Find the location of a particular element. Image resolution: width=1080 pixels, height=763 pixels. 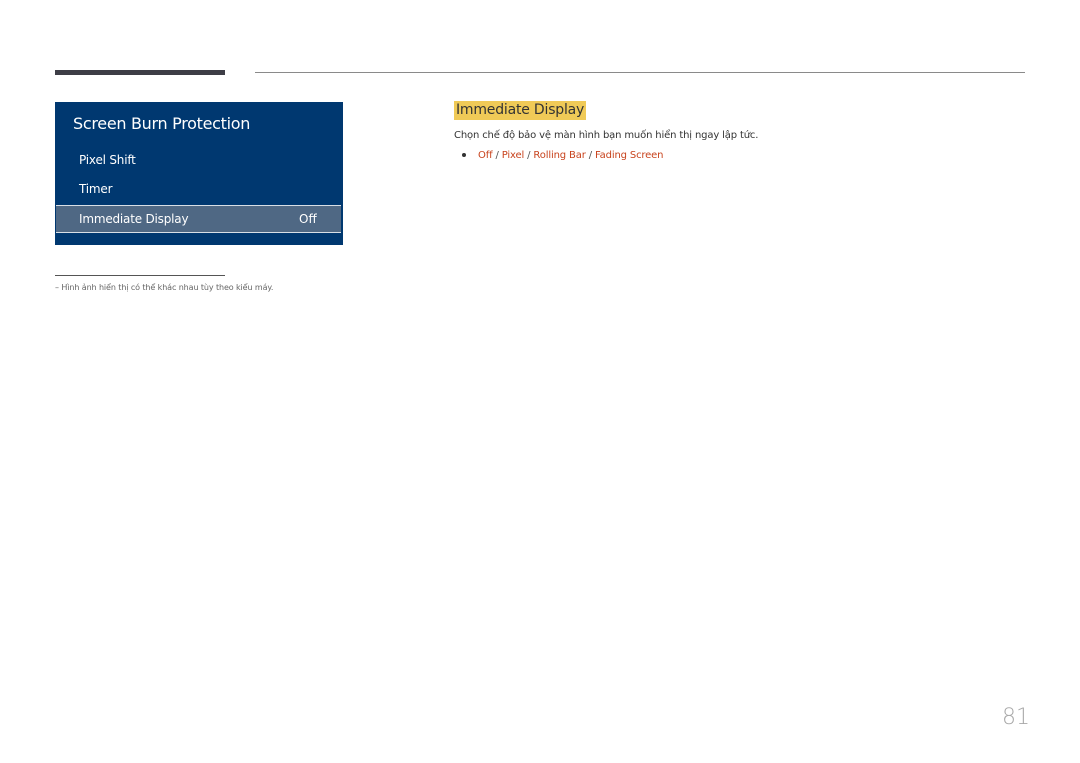

option-off: Off is located at coordinates (485, 155).